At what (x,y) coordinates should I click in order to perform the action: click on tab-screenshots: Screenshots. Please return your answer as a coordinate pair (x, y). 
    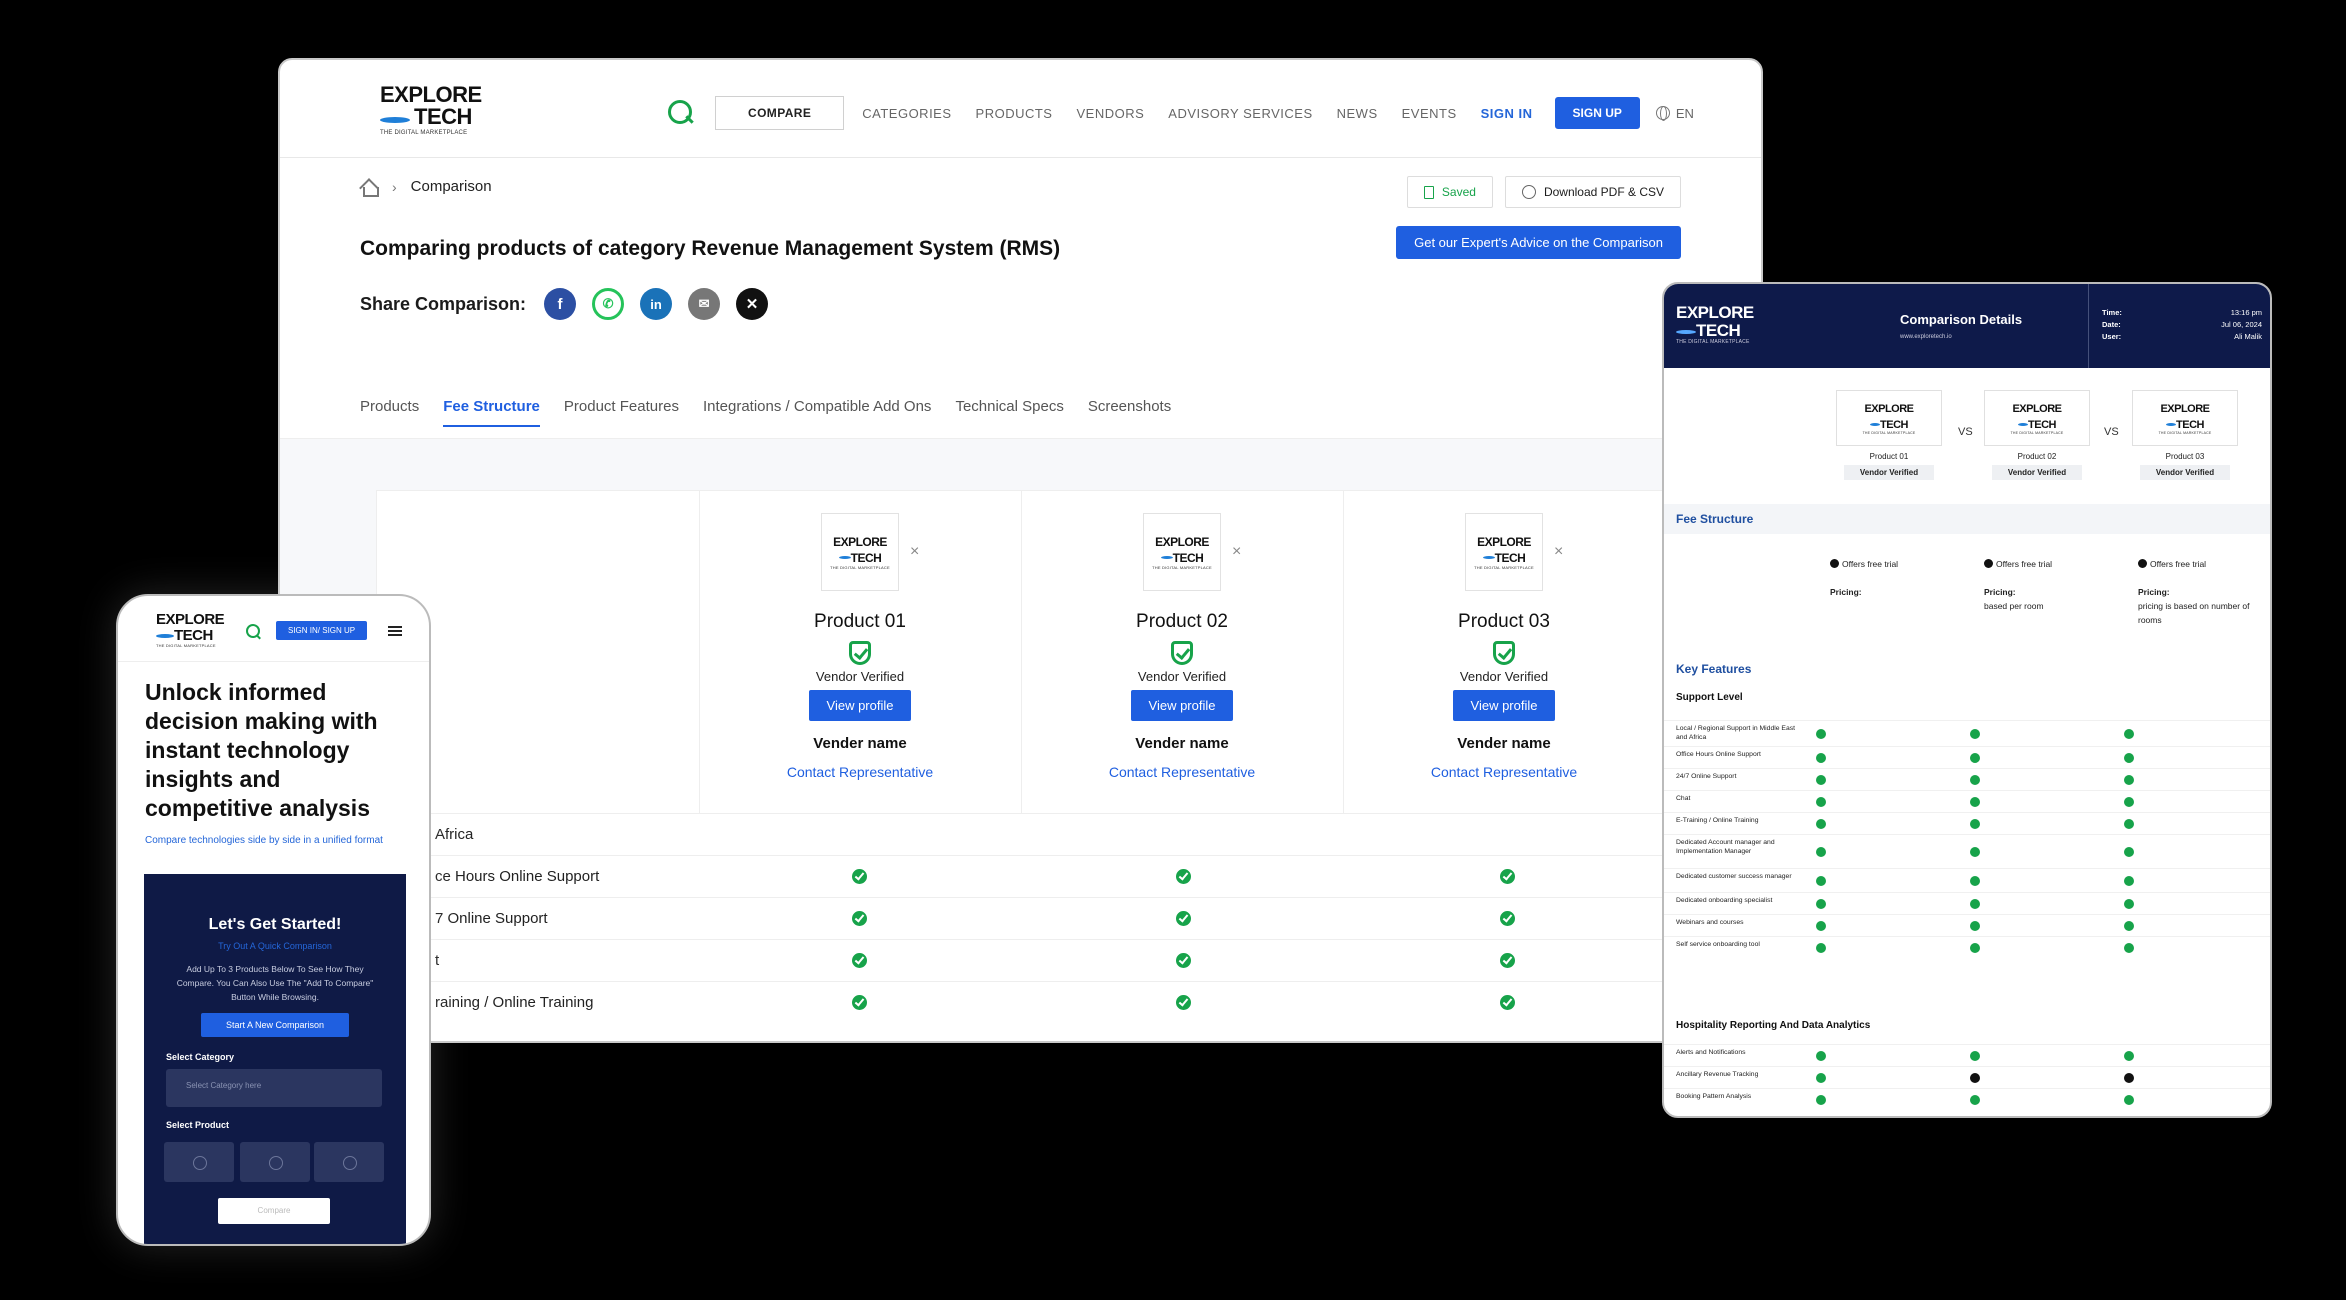
    Looking at the image, I should click on (1129, 412).